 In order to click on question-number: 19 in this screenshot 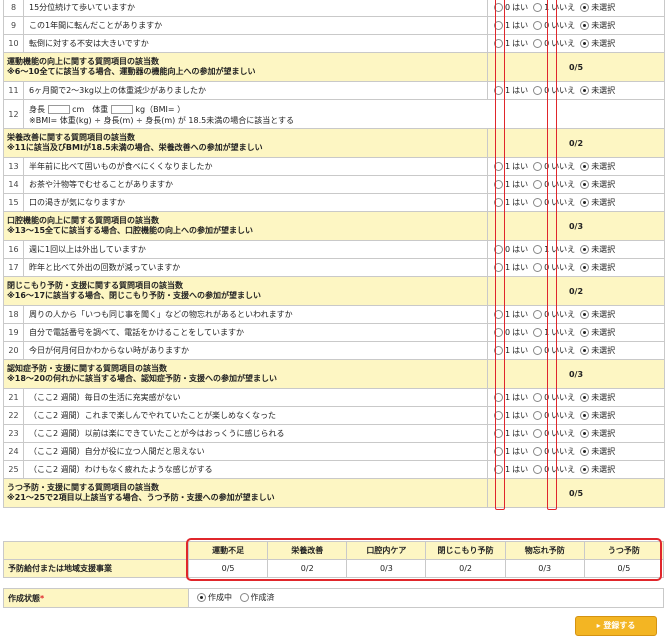, I will do `click(13, 332)`.